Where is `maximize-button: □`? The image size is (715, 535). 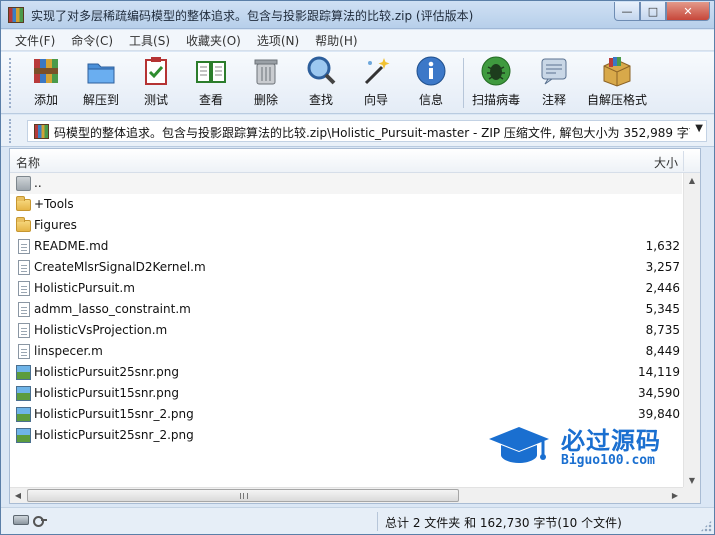
maximize-button: □ is located at coordinates (653, 11).